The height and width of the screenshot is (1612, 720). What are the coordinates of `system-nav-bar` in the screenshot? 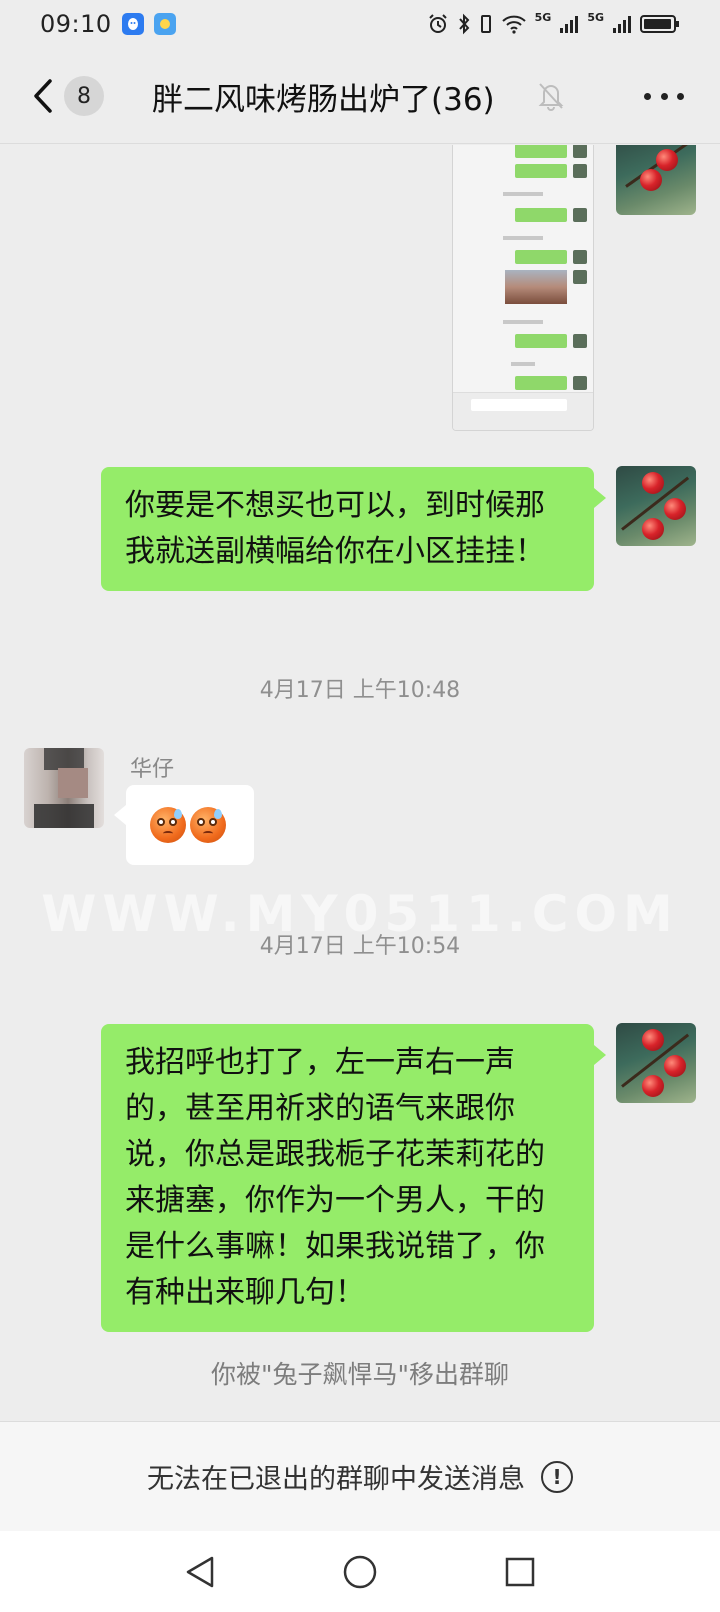 It's located at (360, 1571).